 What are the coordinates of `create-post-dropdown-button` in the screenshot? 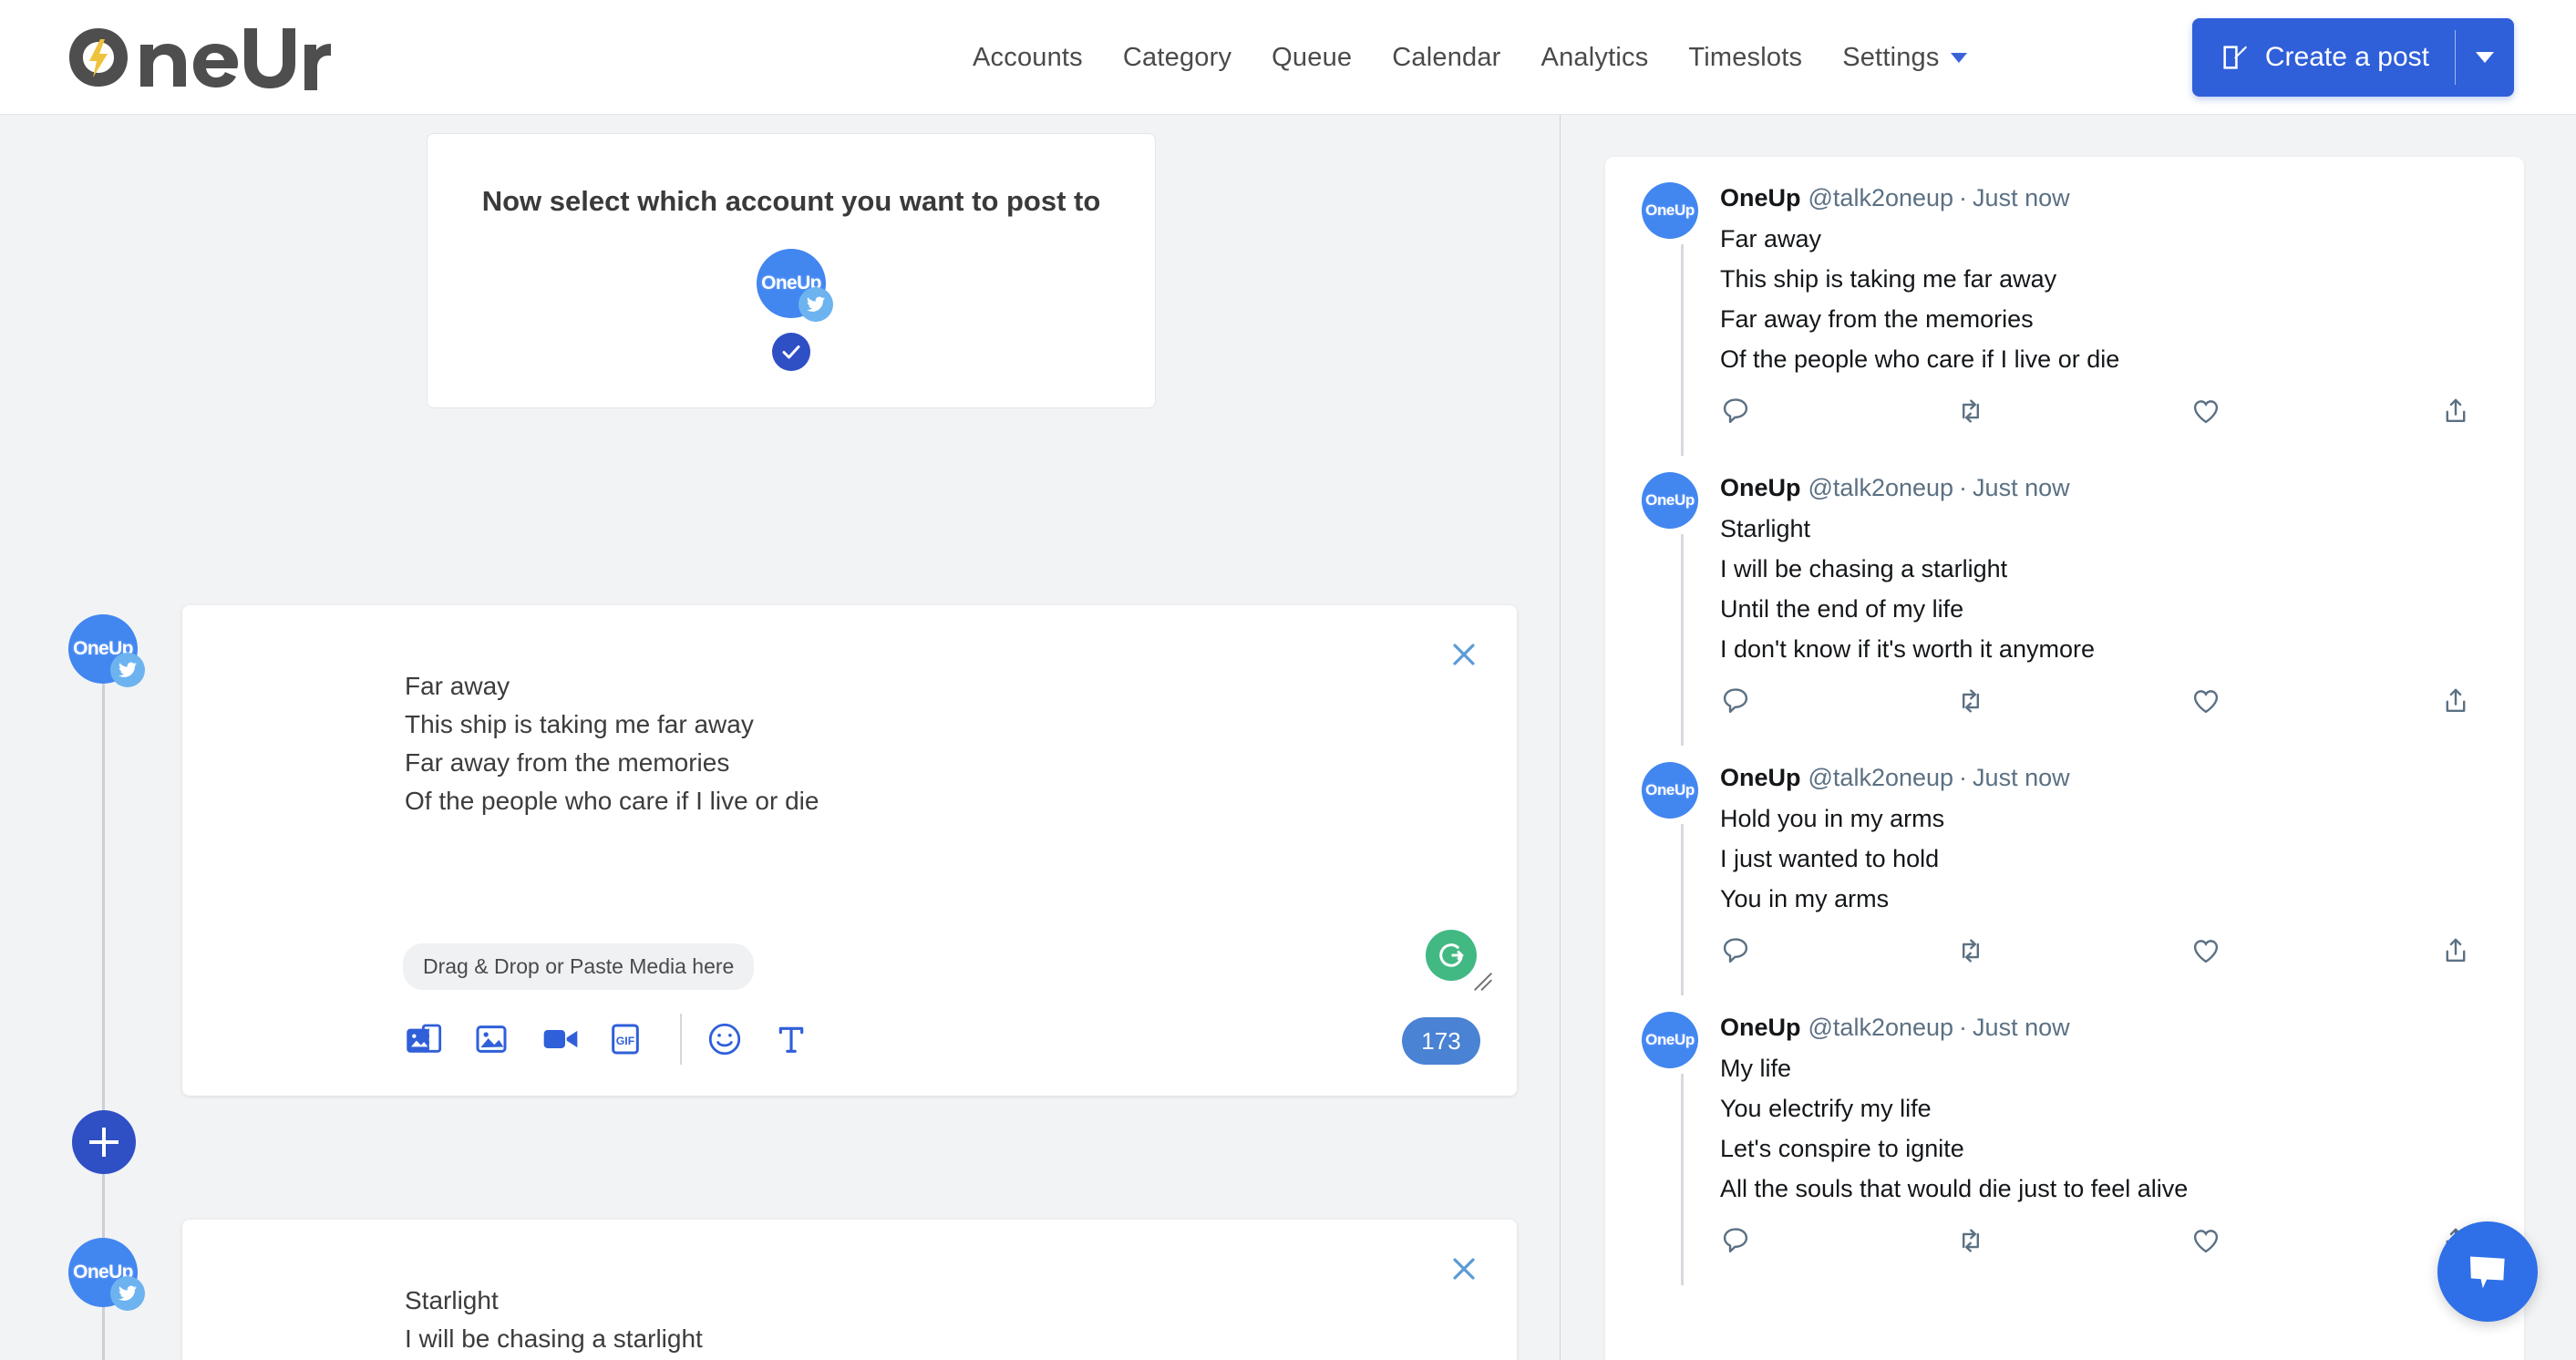 It's located at (2485, 58).